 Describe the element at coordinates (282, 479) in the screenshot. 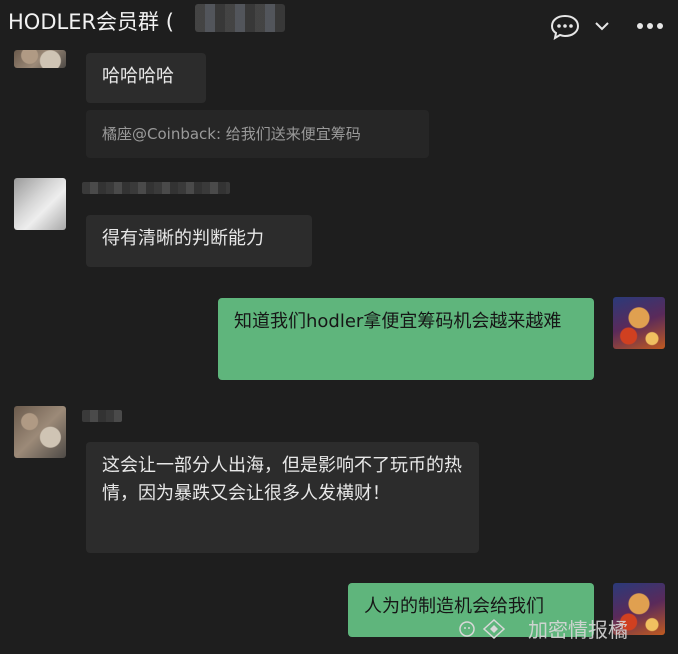

I see `message-text: 这会让一部分人出海，但是影响不了玩币的热情，因为暴跌又会让很多人发横财！` at that location.